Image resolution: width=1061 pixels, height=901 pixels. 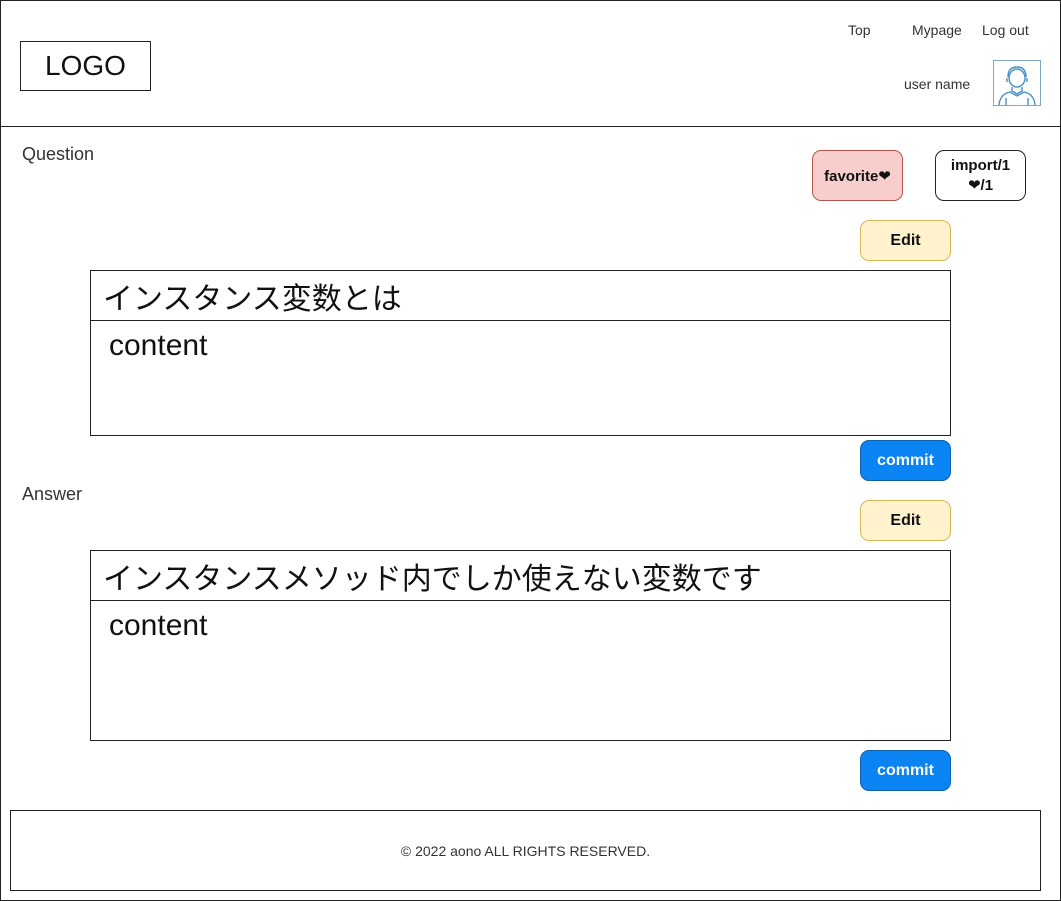 I want to click on footer: © 2022 aono ALL RIGHTS RESERVED., so click(x=525, y=850).